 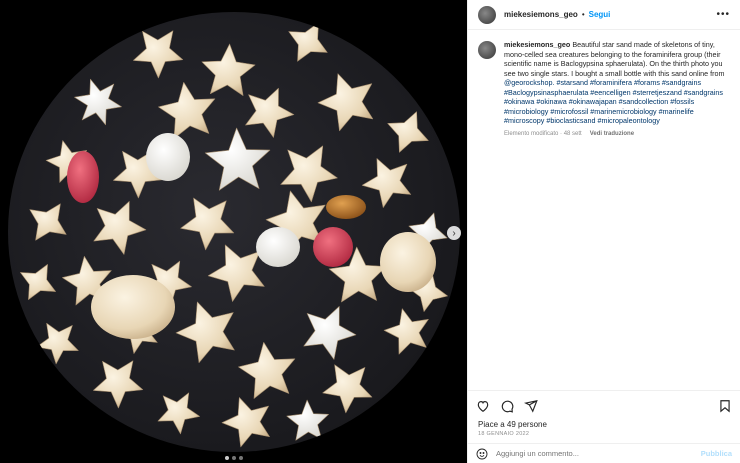 What do you see at coordinates (483, 406) in the screenshot?
I see `heart-icon` at bounding box center [483, 406].